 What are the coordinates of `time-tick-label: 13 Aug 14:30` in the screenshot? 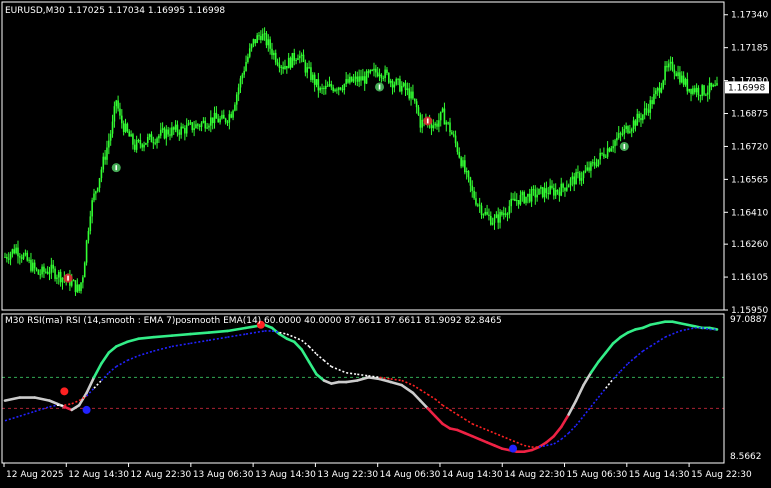 It's located at (285, 475).